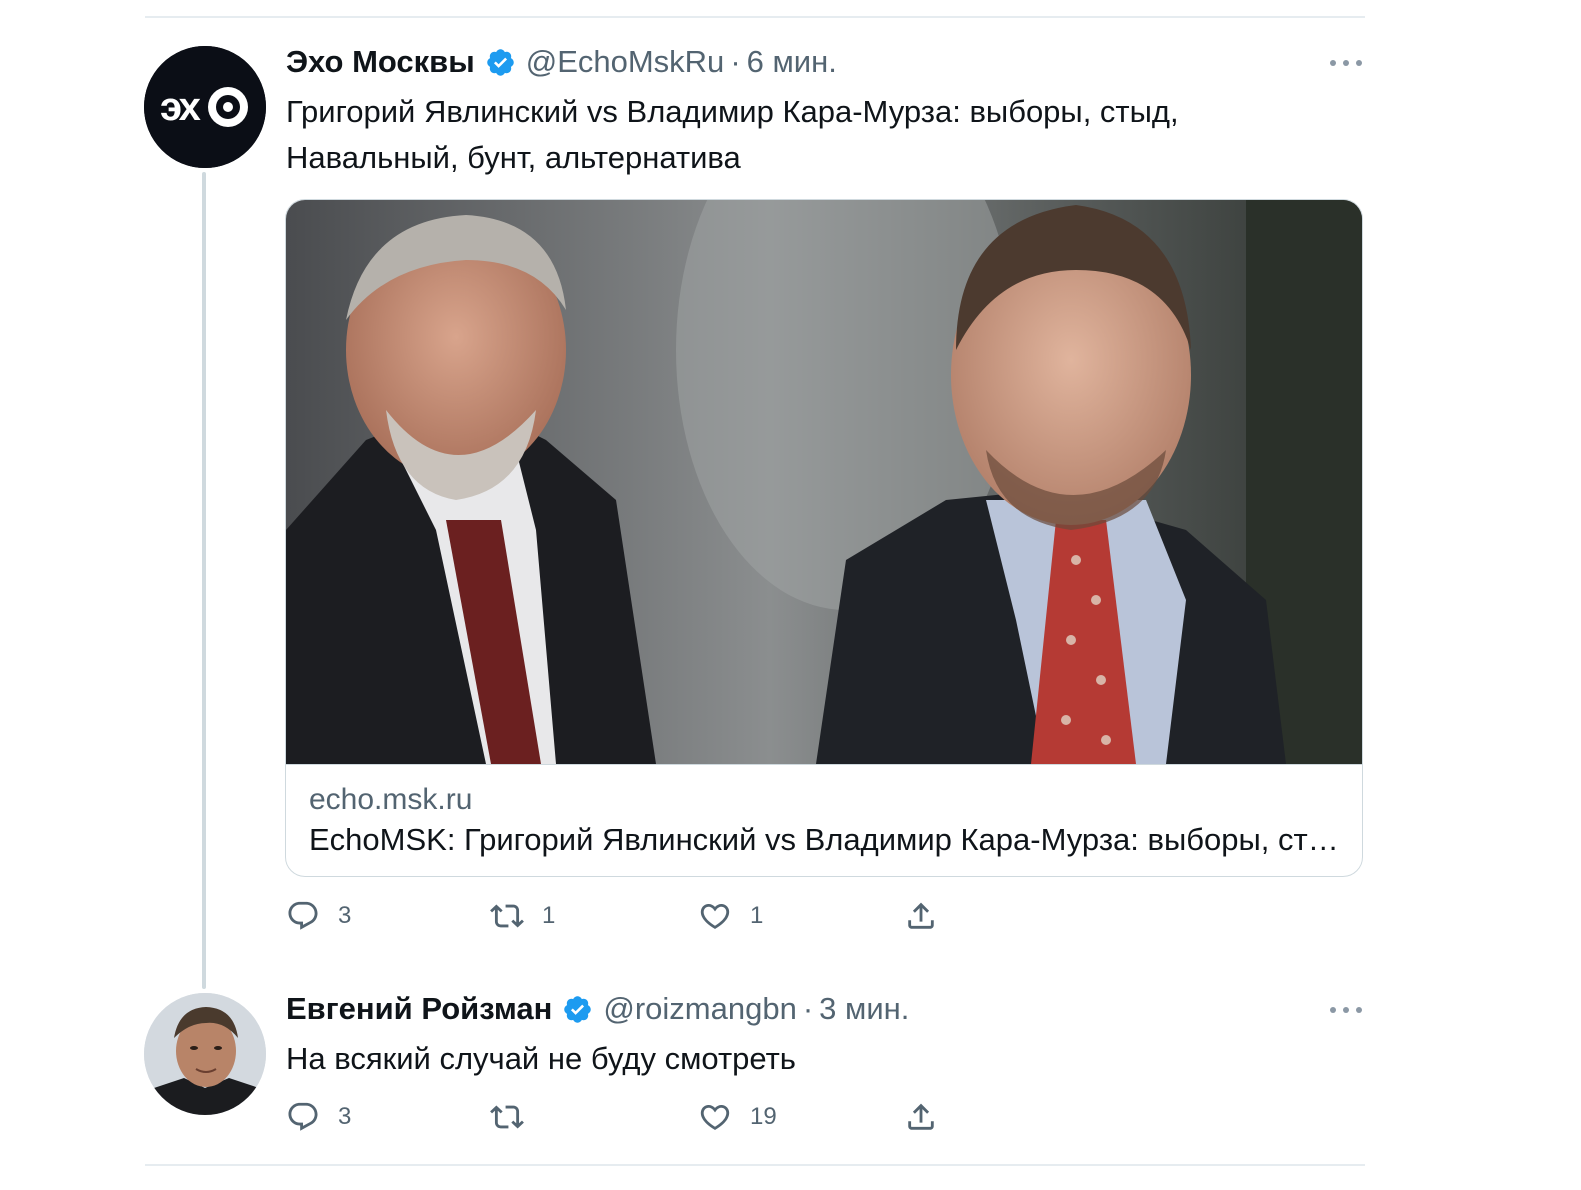 The image size is (1581, 1190). What do you see at coordinates (755, 1165) in the screenshot?
I see `bottom-divider` at bounding box center [755, 1165].